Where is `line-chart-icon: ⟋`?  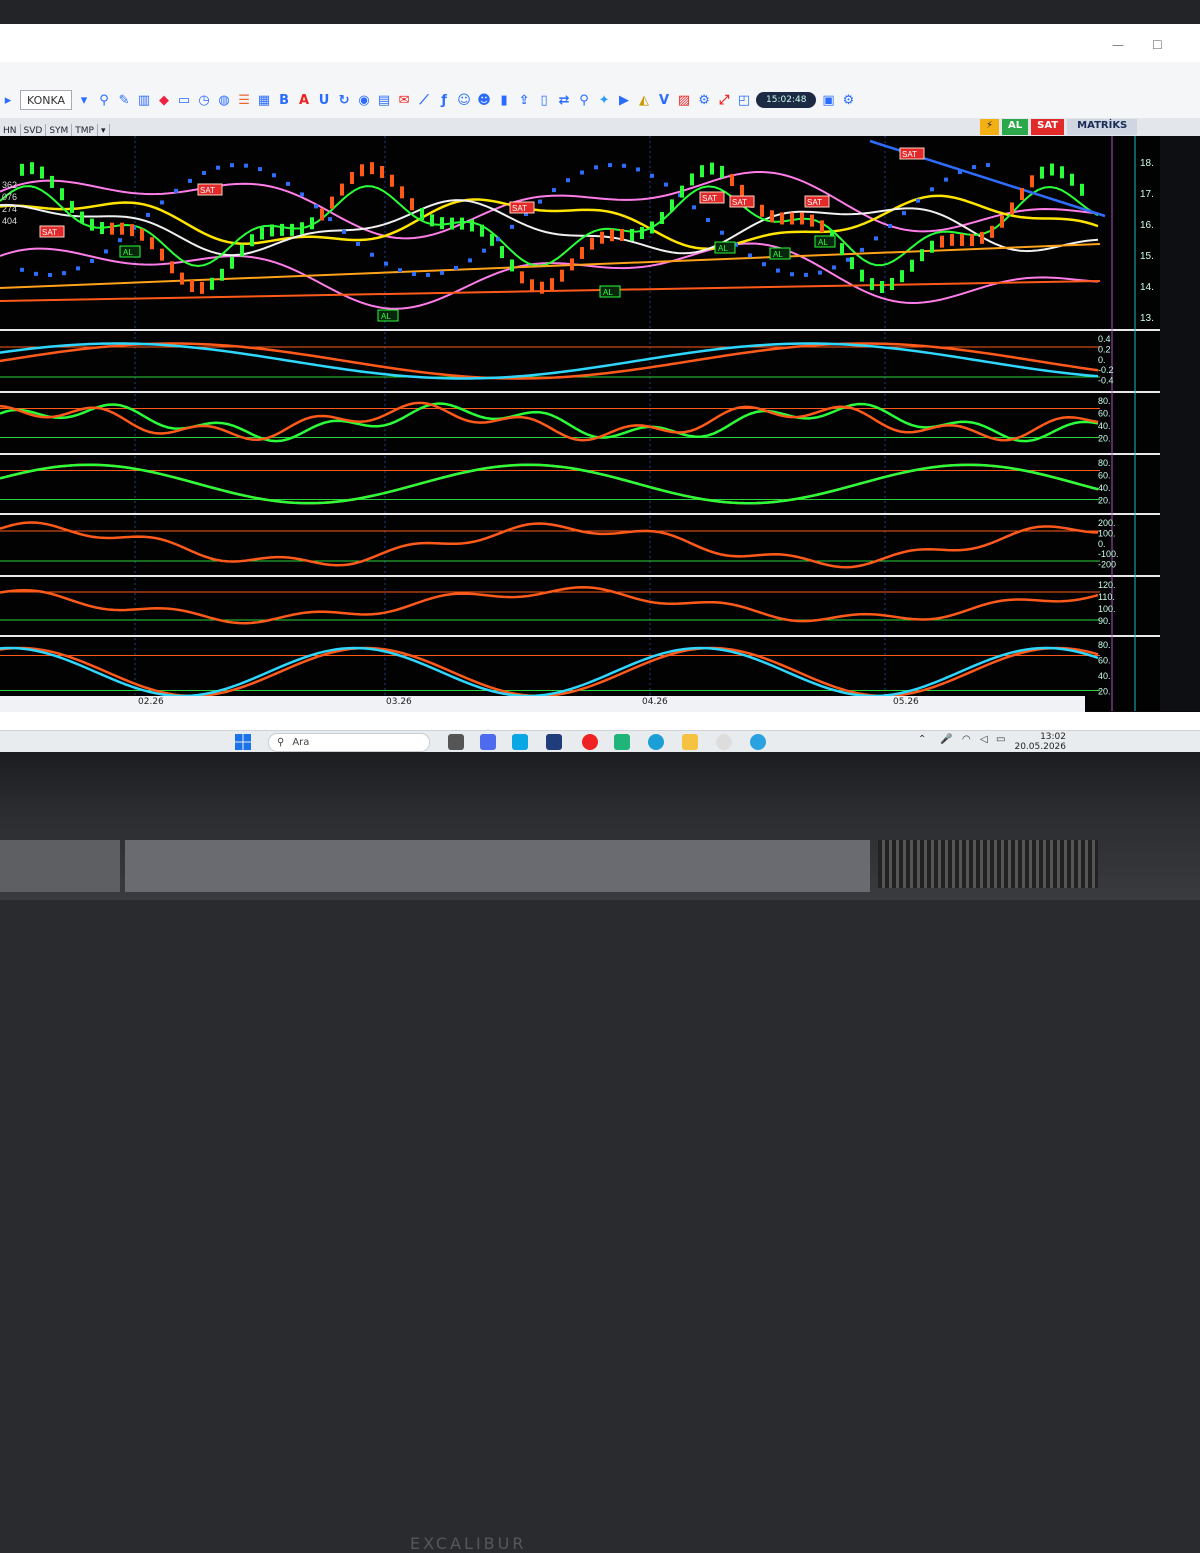
line-chart-icon: ⟋ is located at coordinates (424, 100).